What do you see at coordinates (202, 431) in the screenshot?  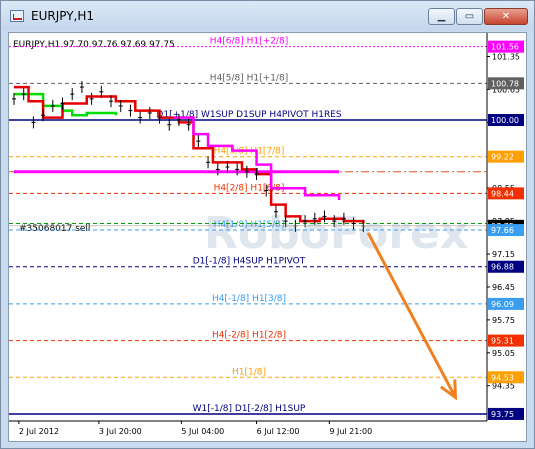 I see `x-tick-label: 5 Jul 04:00` at bounding box center [202, 431].